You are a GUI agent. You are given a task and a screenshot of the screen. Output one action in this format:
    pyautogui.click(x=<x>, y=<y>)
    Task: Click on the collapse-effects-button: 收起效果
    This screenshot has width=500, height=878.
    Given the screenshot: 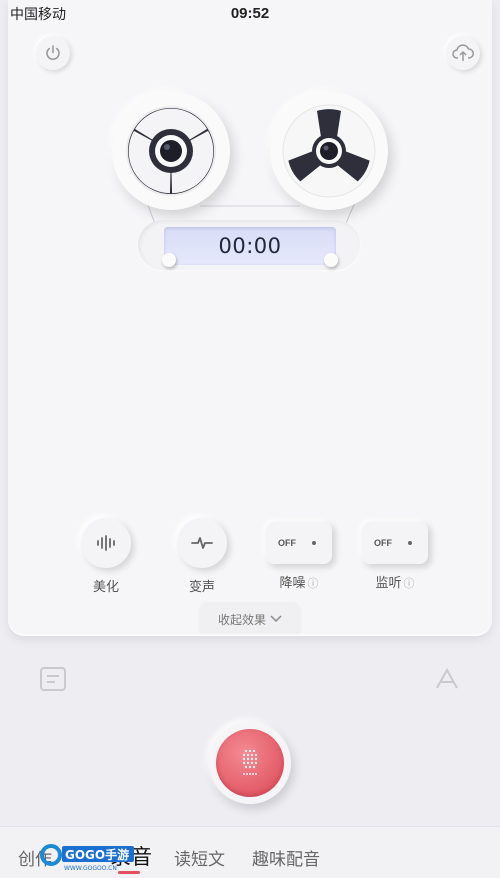 What is the action you would take?
    pyautogui.click(x=250, y=619)
    